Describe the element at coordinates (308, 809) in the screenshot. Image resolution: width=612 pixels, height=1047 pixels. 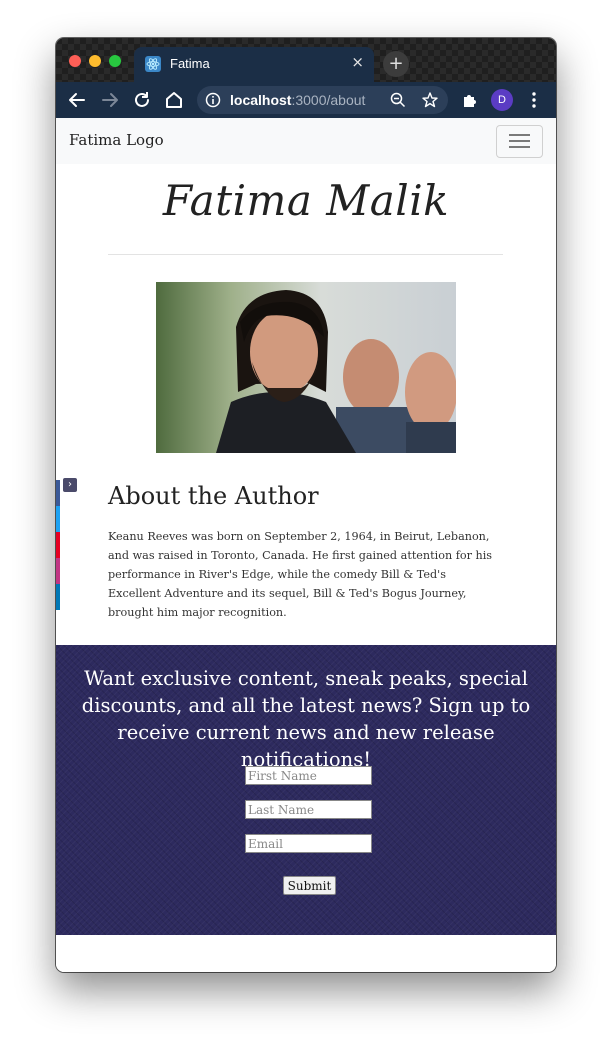
I see `last-name-field` at that location.